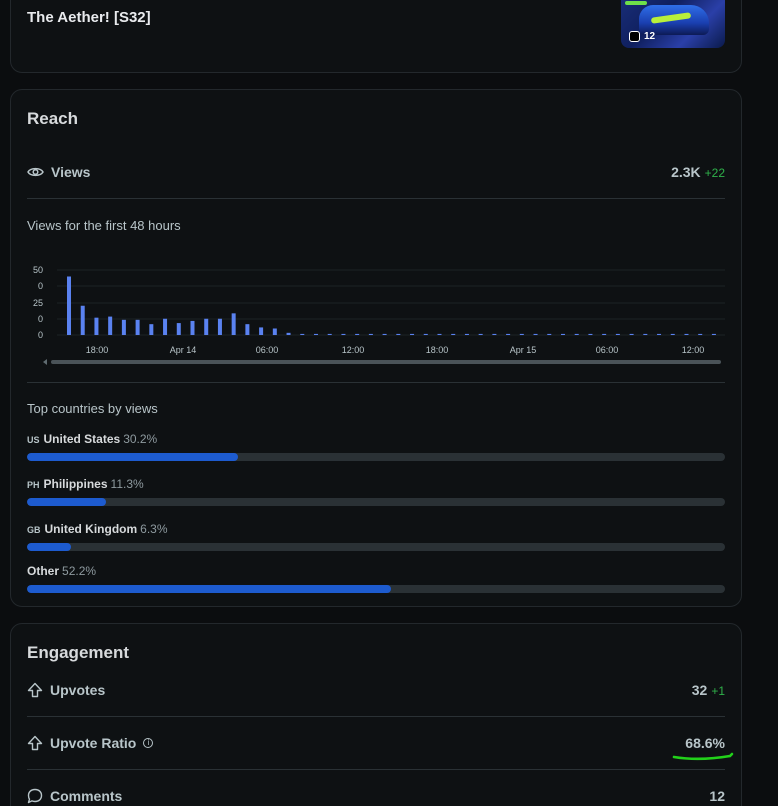  What do you see at coordinates (148, 743) in the screenshot?
I see `info-icon: i` at bounding box center [148, 743].